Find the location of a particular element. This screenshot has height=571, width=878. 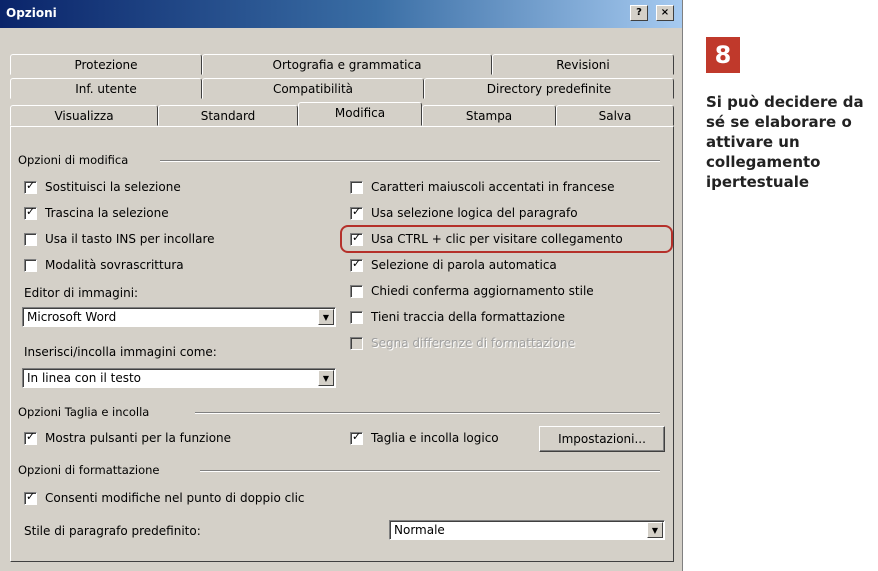

checkbox-trascina: Trascina la selezione is located at coordinates (96, 212).